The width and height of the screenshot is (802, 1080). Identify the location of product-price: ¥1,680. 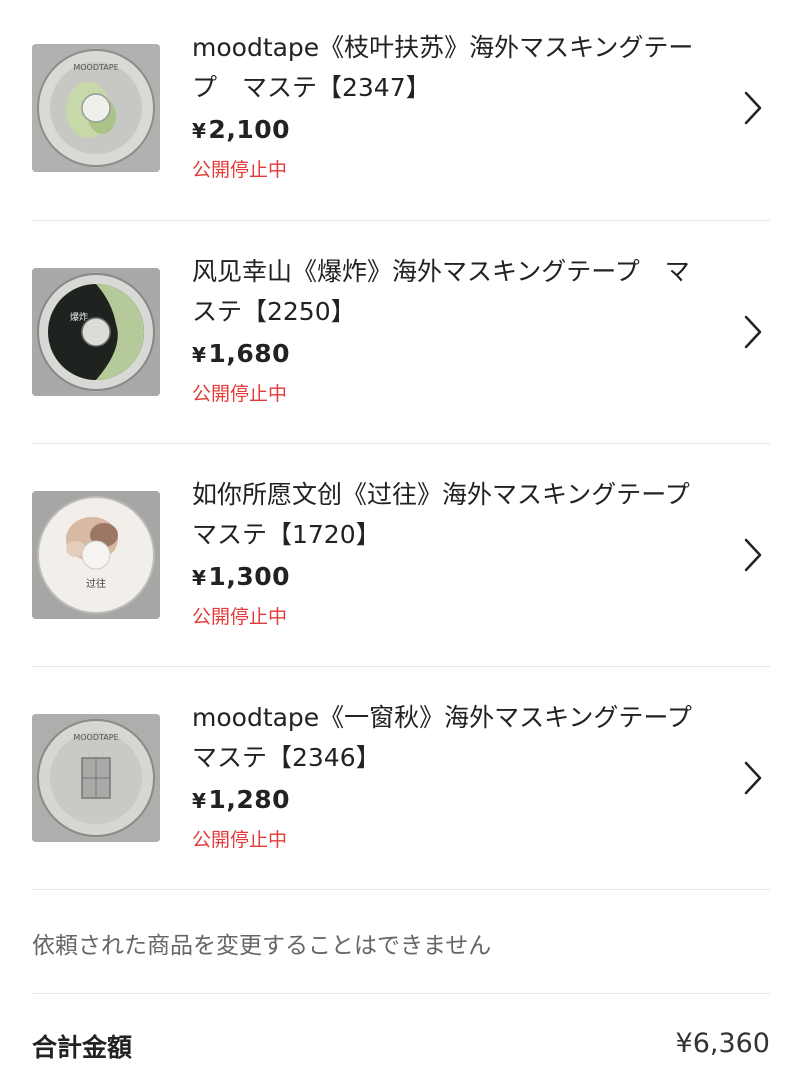
(241, 353).